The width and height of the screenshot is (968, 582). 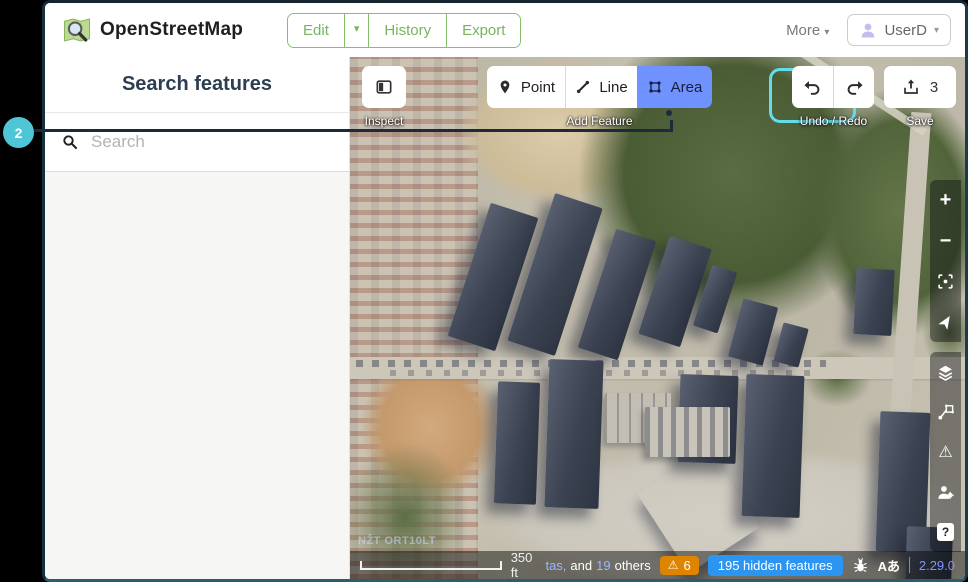 I want to click on map-tool-controls: ⚠ ?, so click(x=945, y=452).